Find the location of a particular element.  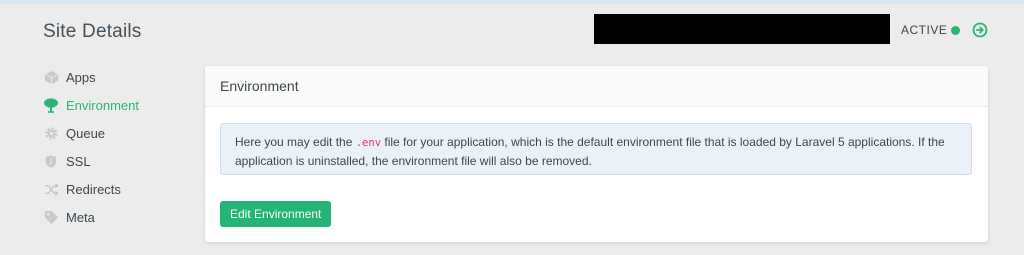

status-indicator: ACTIVE is located at coordinates (931, 30).